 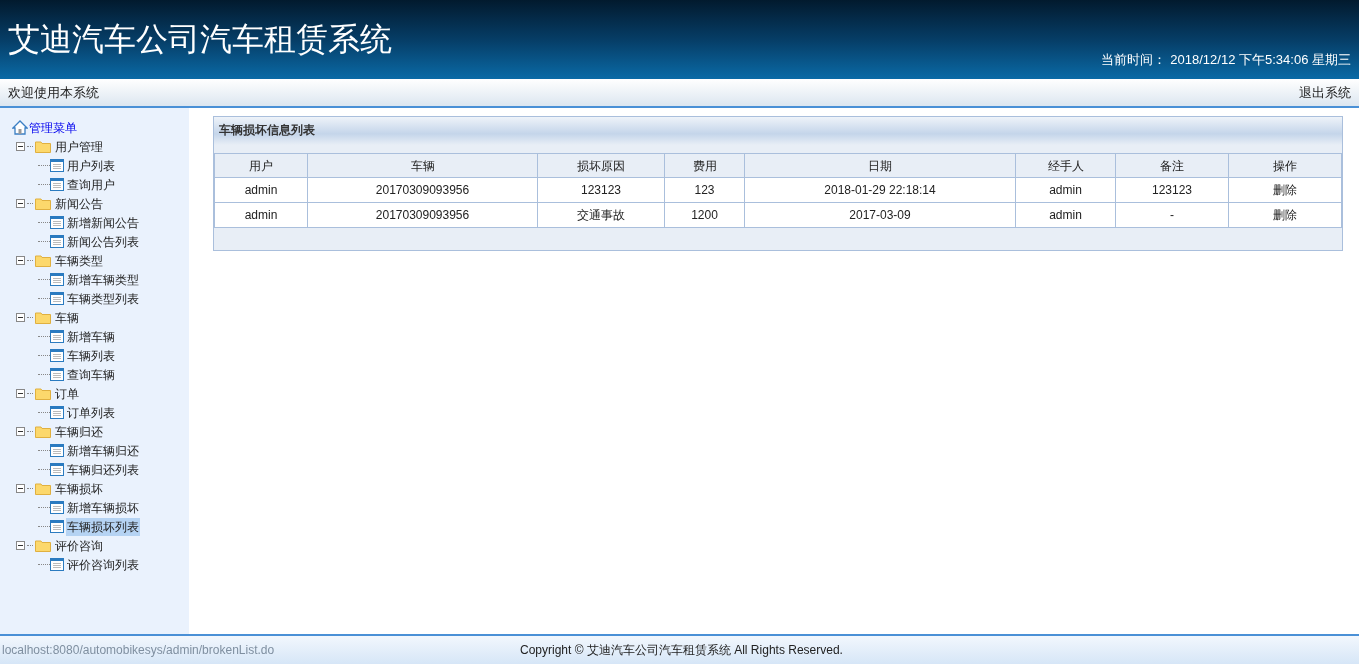 I want to click on menu-item: 车辆损坏列表, so click(x=103, y=526).